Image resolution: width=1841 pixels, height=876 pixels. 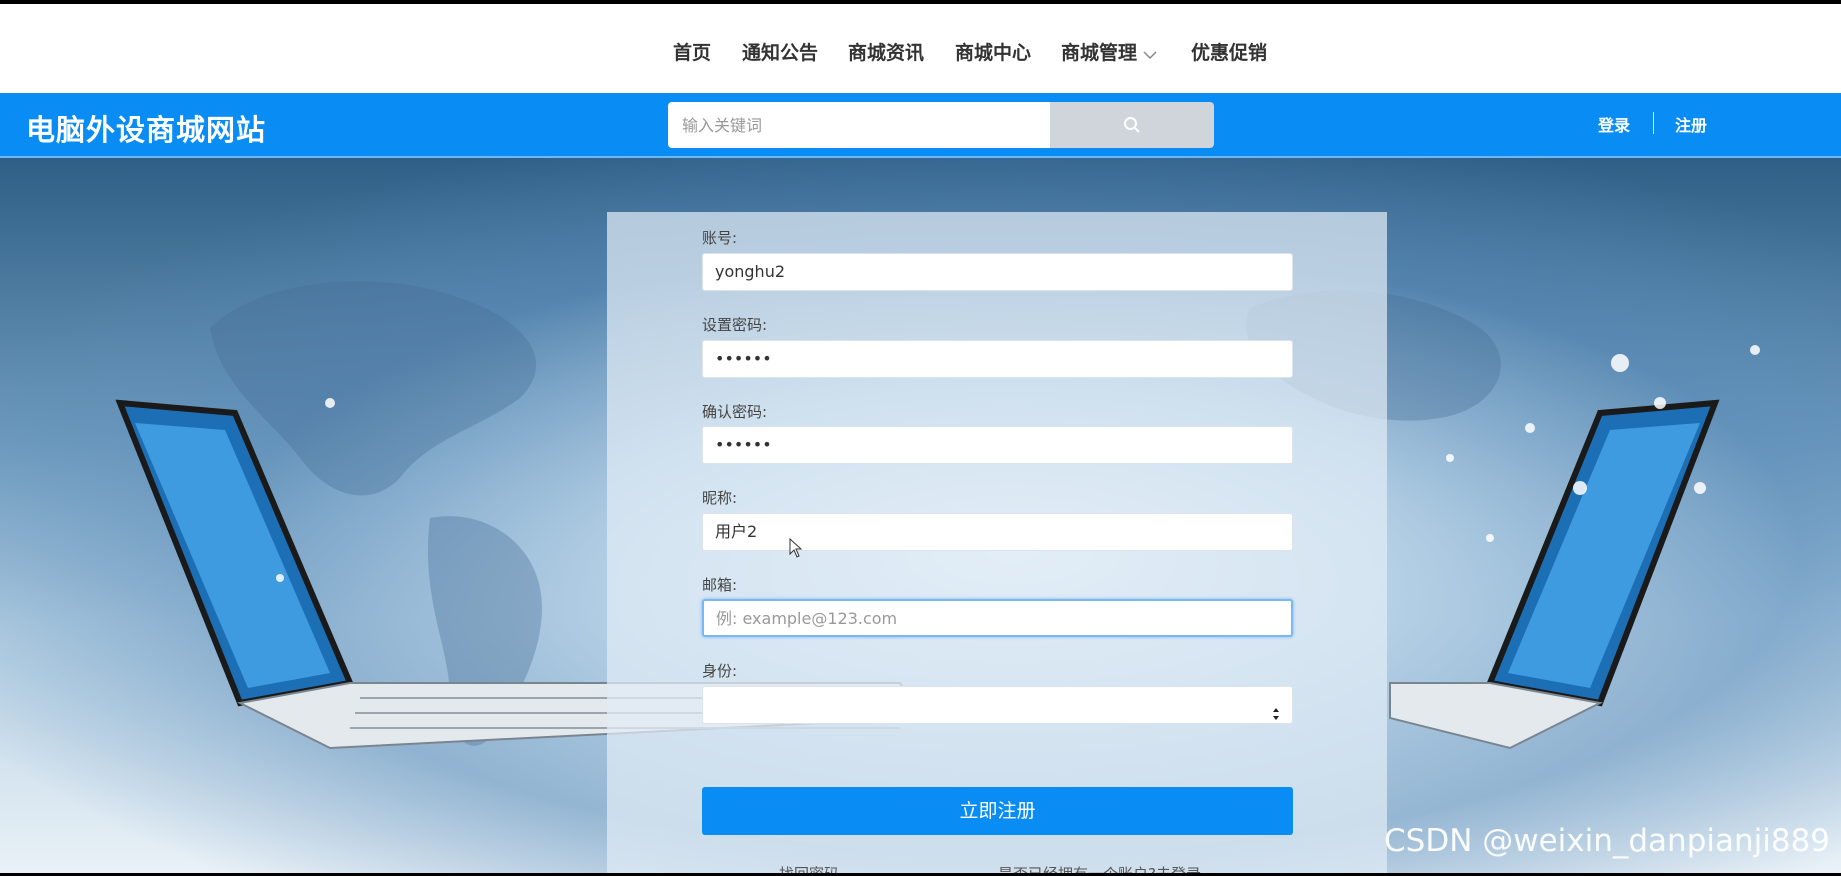 I want to click on register-link: 注册, so click(x=1691, y=124).